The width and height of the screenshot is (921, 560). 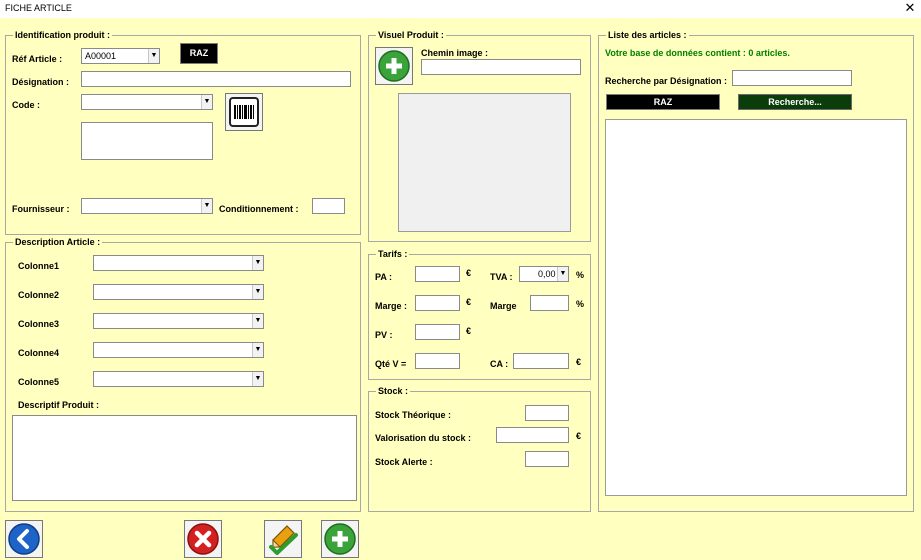 I want to click on raz-liste-button: RAZ, so click(x=663, y=102).